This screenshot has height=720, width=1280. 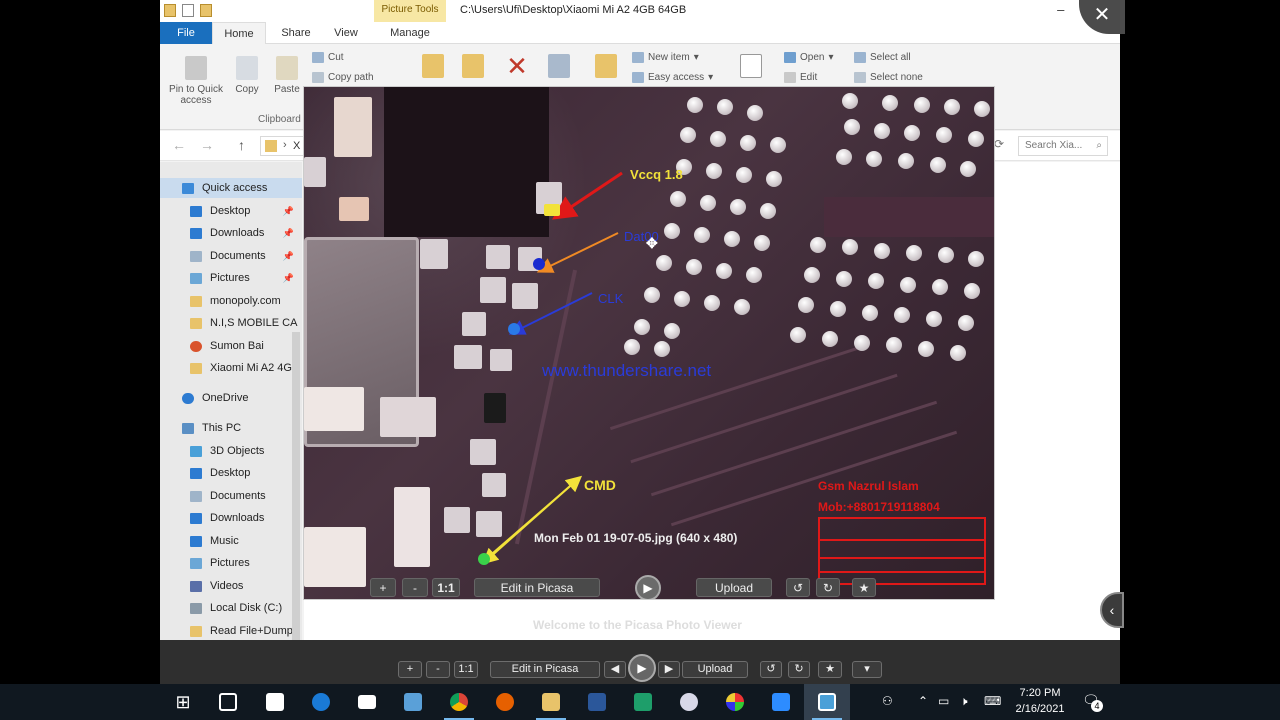 What do you see at coordinates (346, 33) in the screenshot?
I see `tab-view: View` at bounding box center [346, 33].